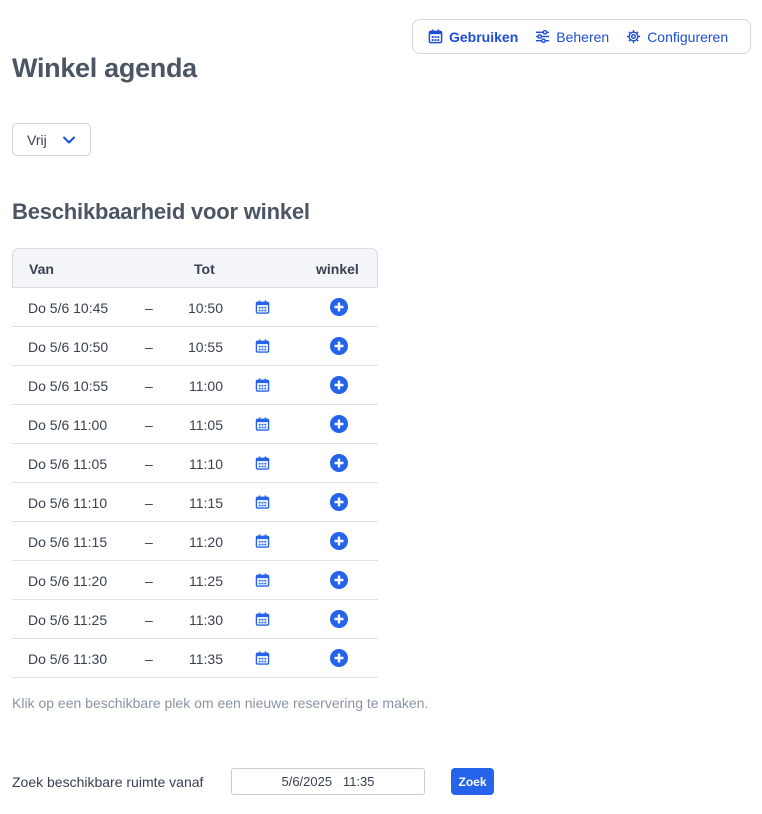  Describe the element at coordinates (68, 386) in the screenshot. I see `row-van: Do 5/6 10:55` at that location.